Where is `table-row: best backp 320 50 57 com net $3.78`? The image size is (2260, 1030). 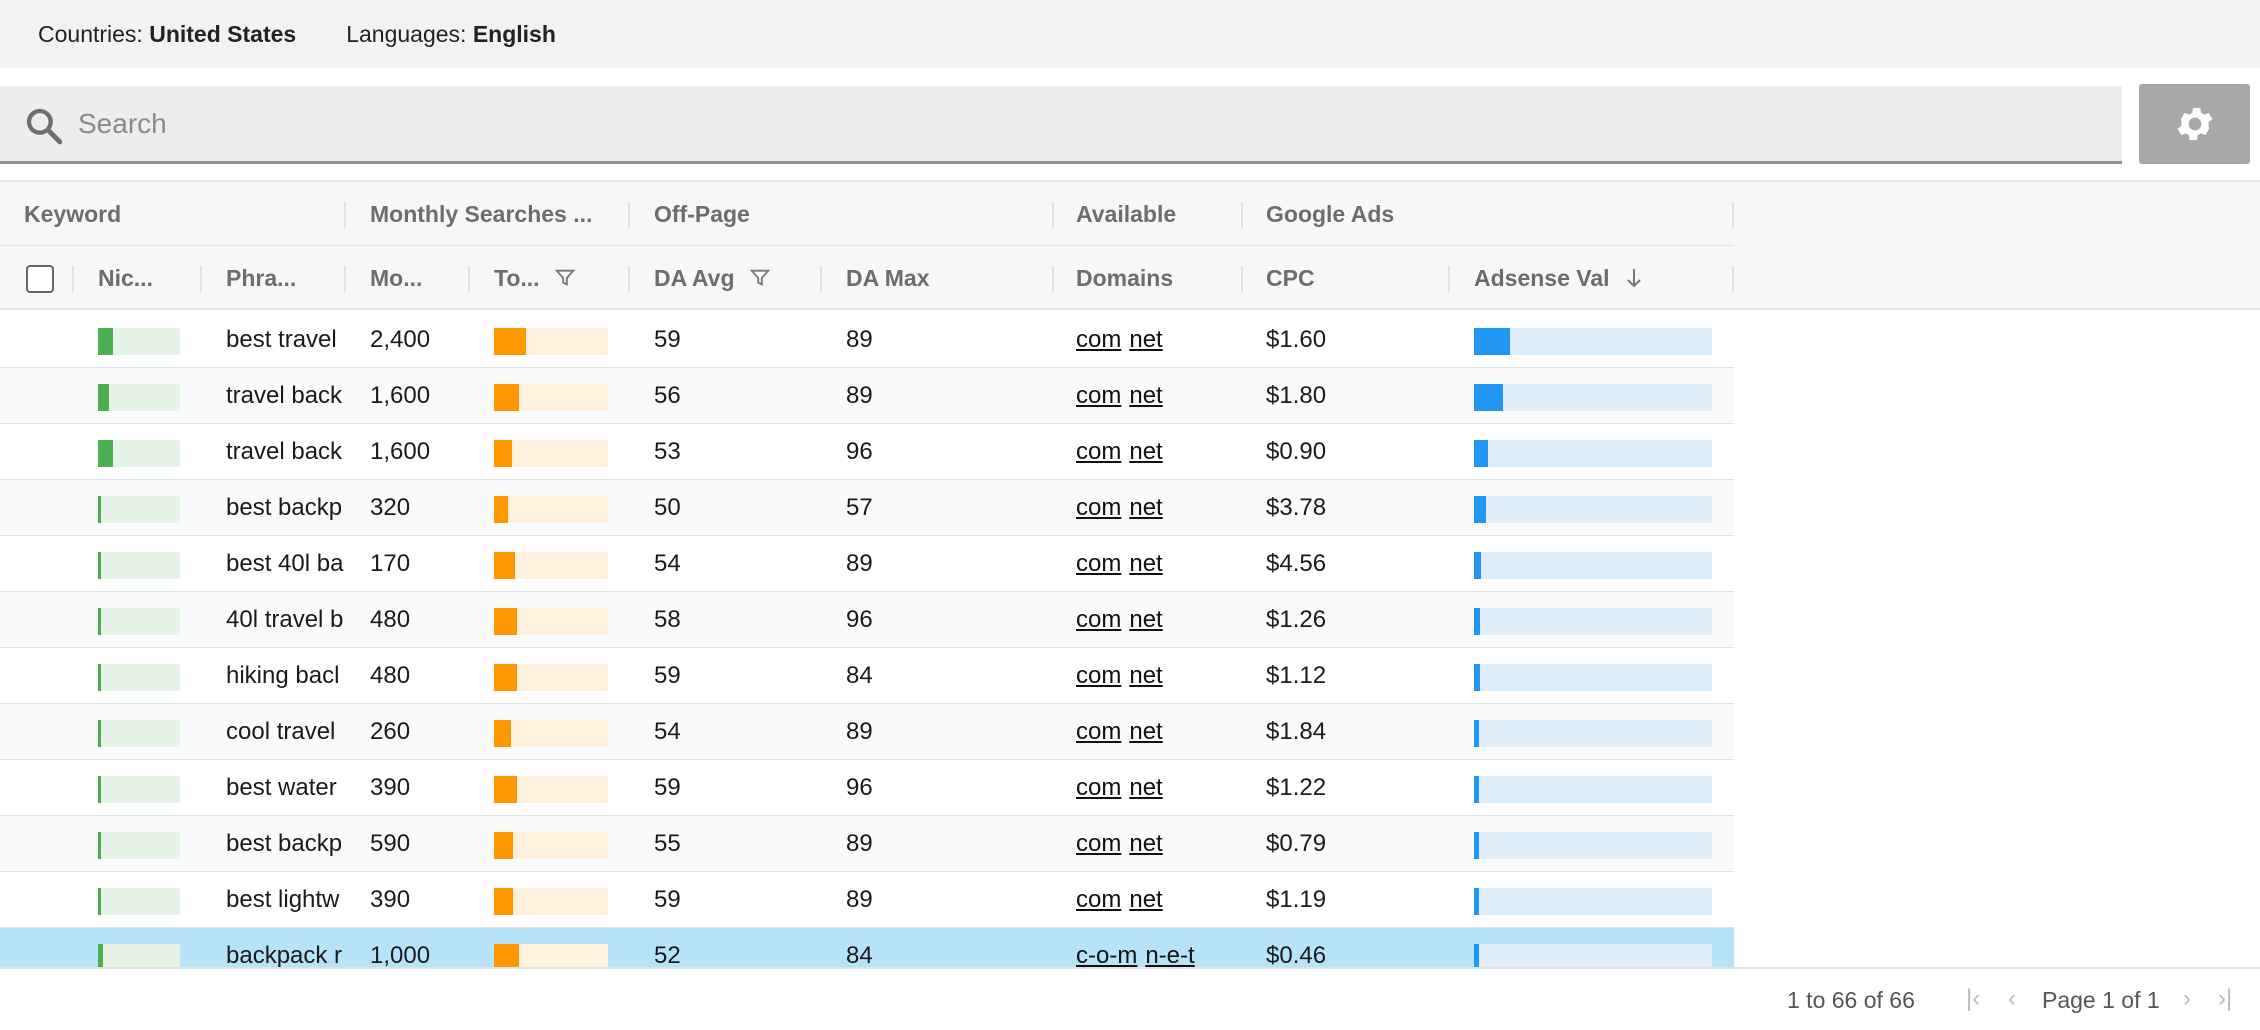
table-row: best backp 320 50 57 com net $3.78 is located at coordinates (867, 508).